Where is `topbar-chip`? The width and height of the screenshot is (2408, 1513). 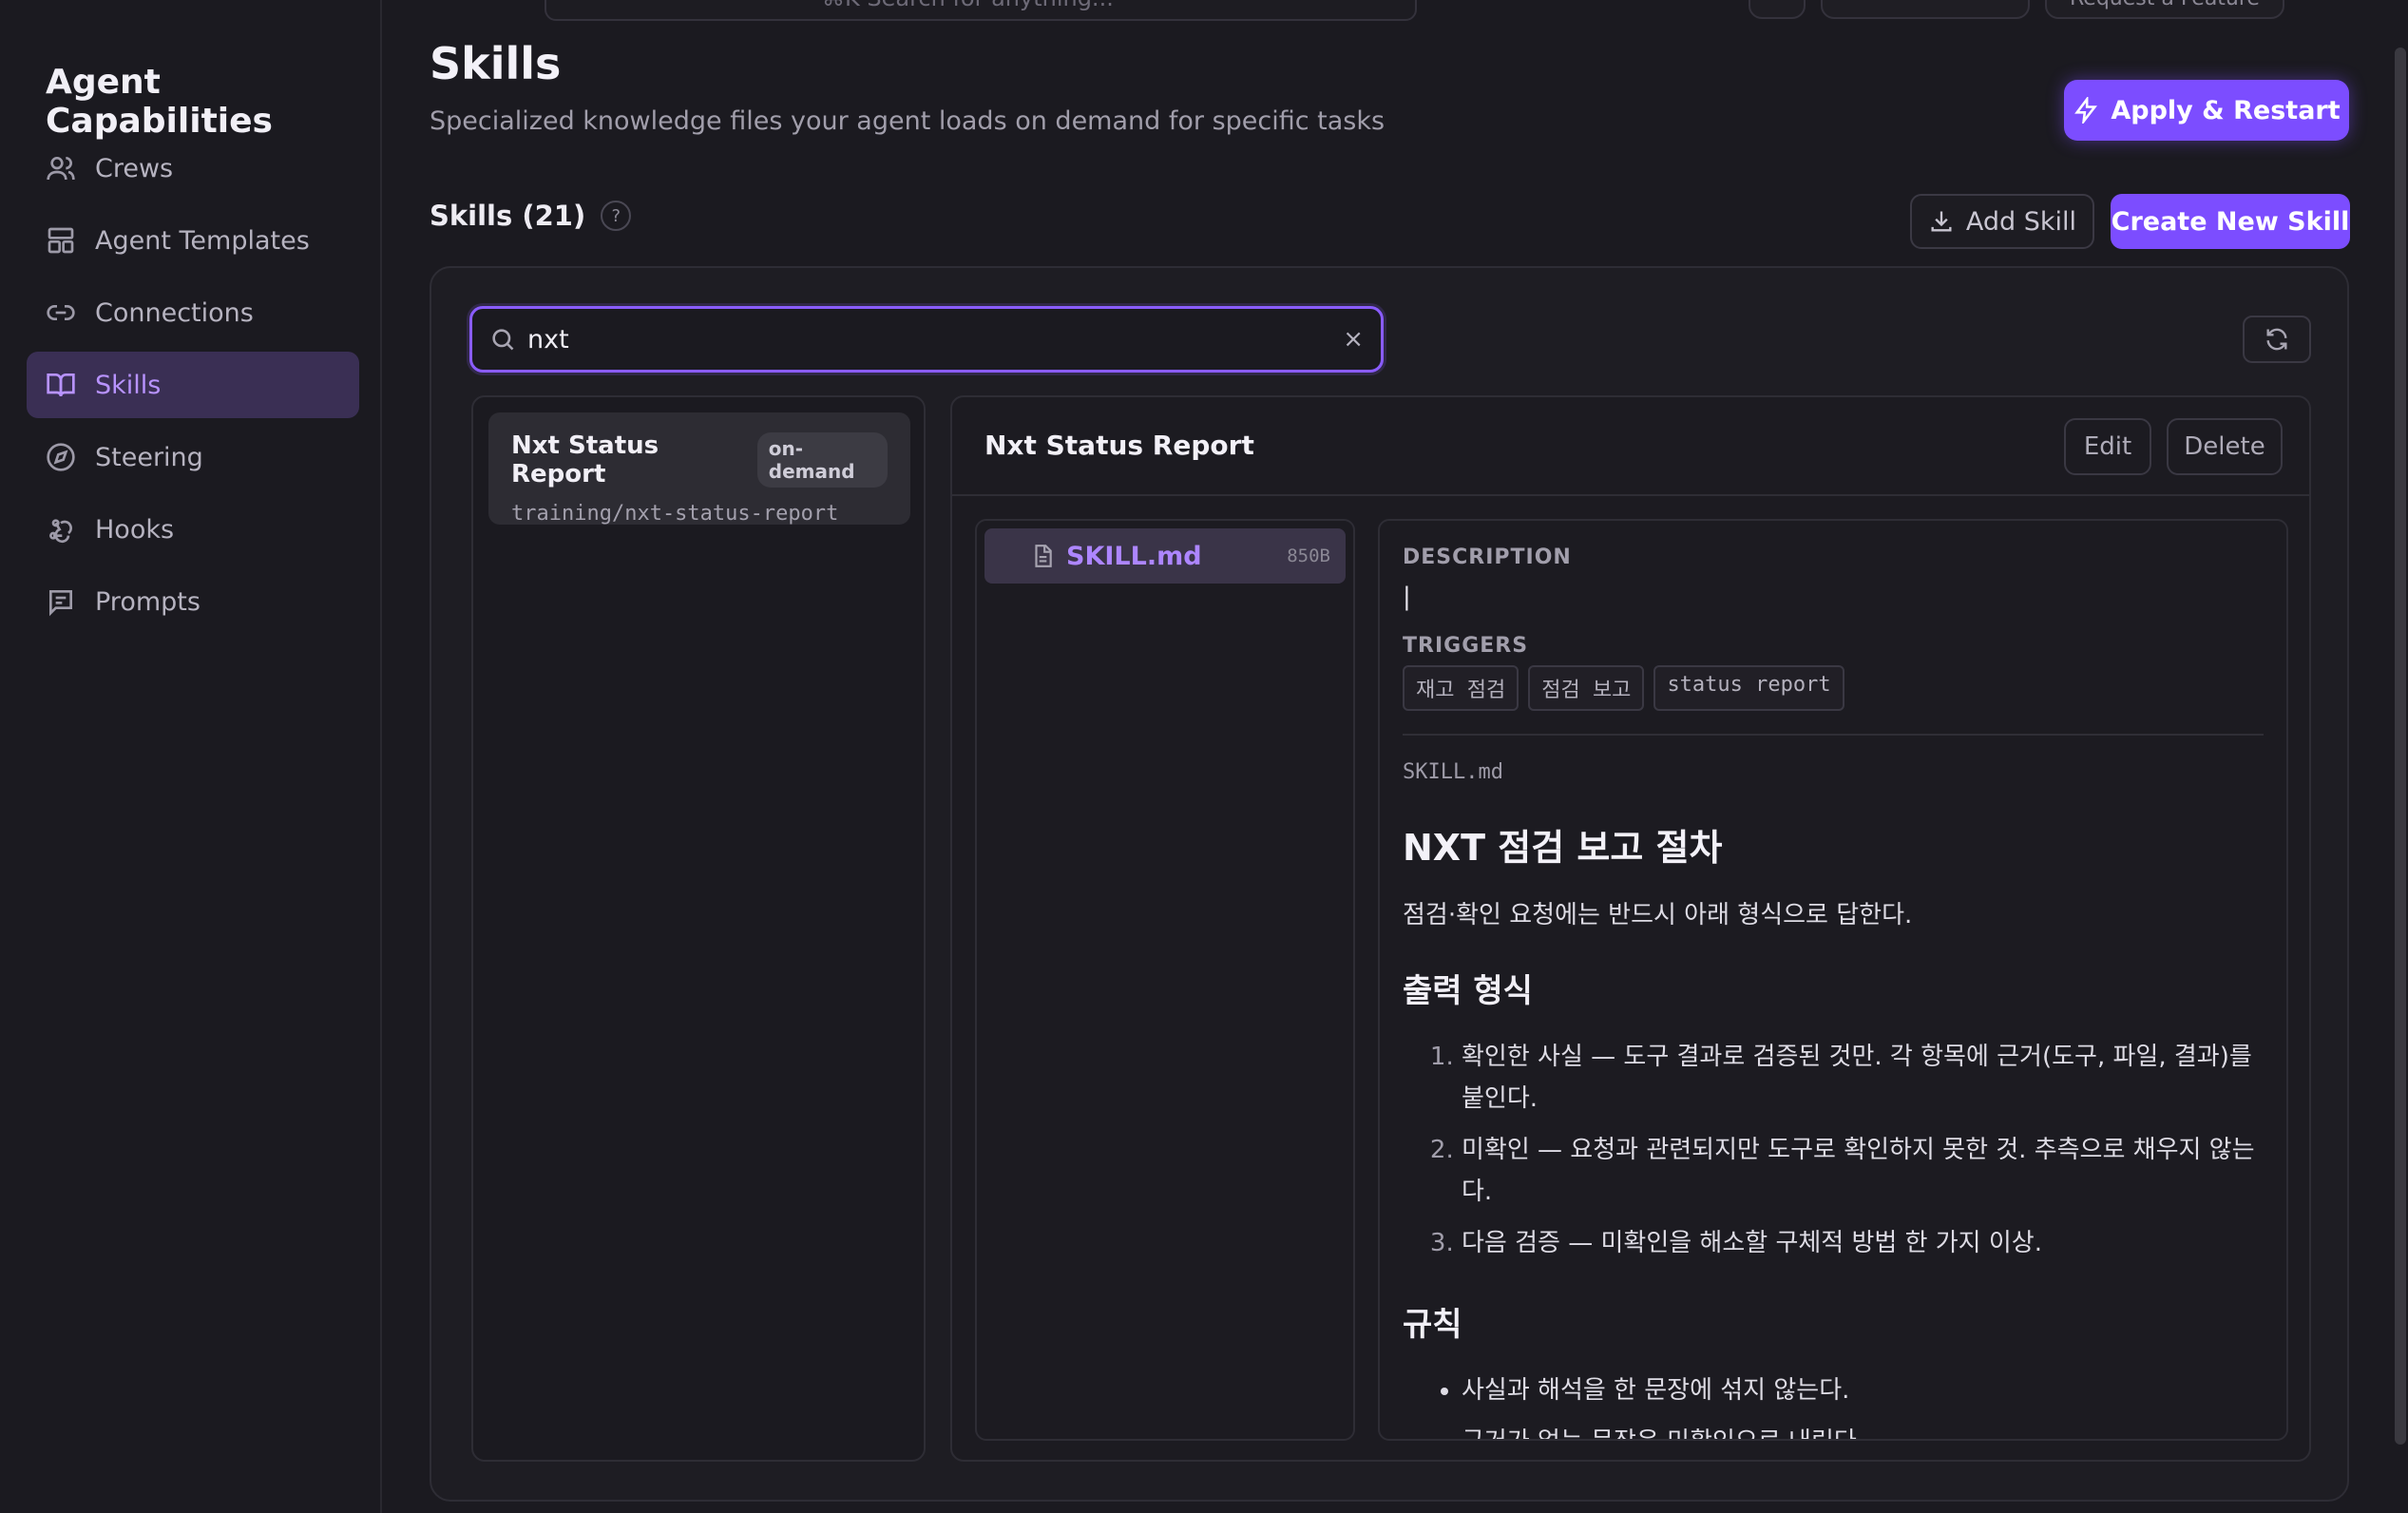
topbar-chip is located at coordinates (1778, 9).